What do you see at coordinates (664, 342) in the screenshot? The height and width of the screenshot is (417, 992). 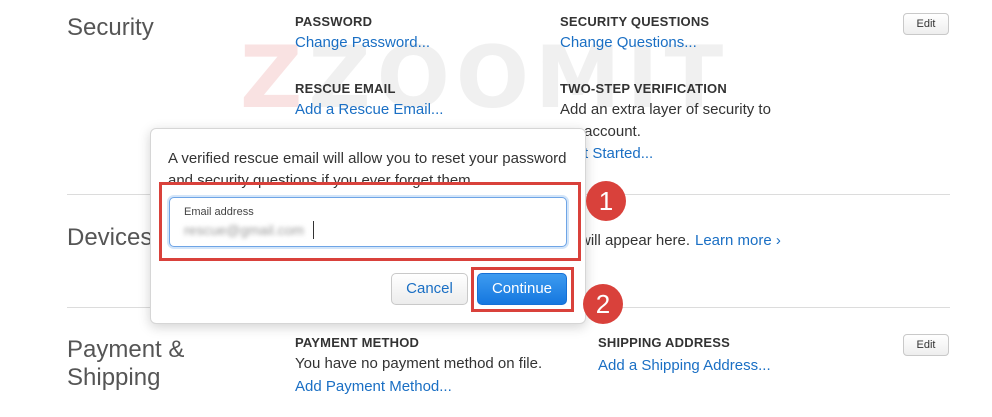 I see `shipping-address-label: SHIPPING ADDRESS` at bounding box center [664, 342].